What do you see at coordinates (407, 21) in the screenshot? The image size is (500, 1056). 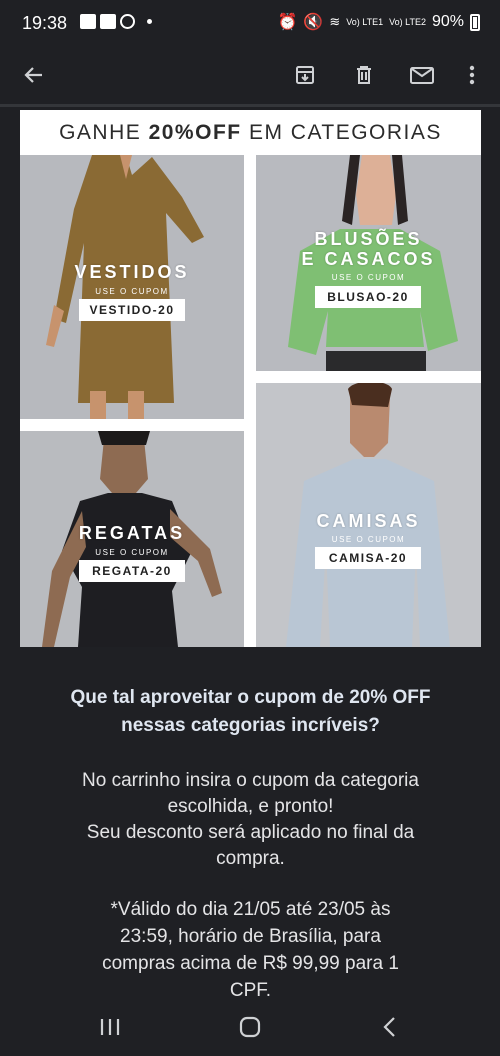 I see `signal-2-icon: Vo) LTE2` at bounding box center [407, 21].